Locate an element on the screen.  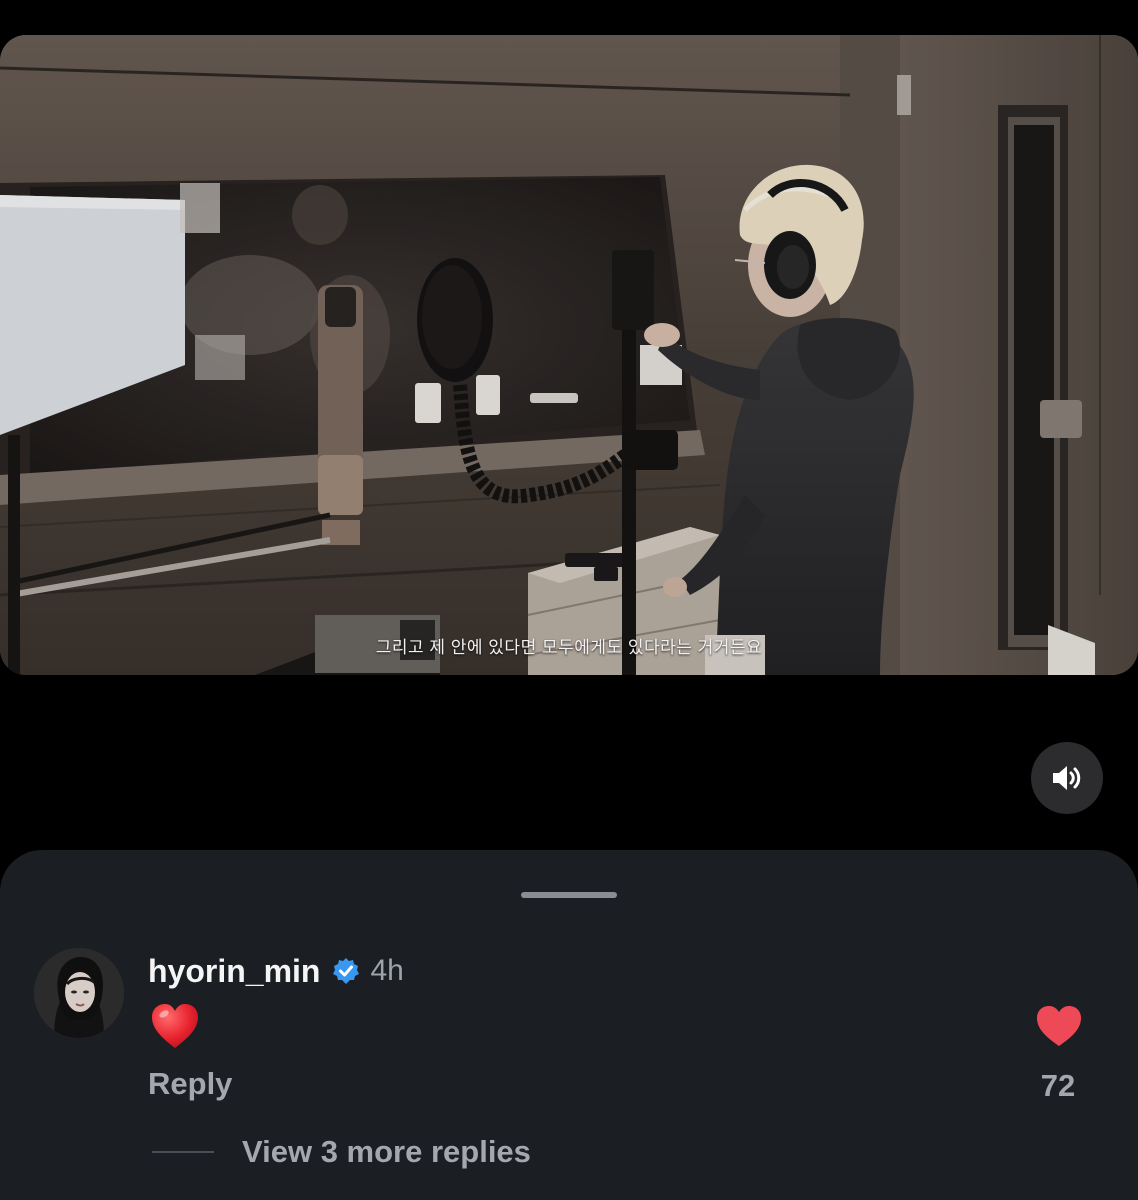
speaker-volume-icon is located at coordinates (1067, 778).